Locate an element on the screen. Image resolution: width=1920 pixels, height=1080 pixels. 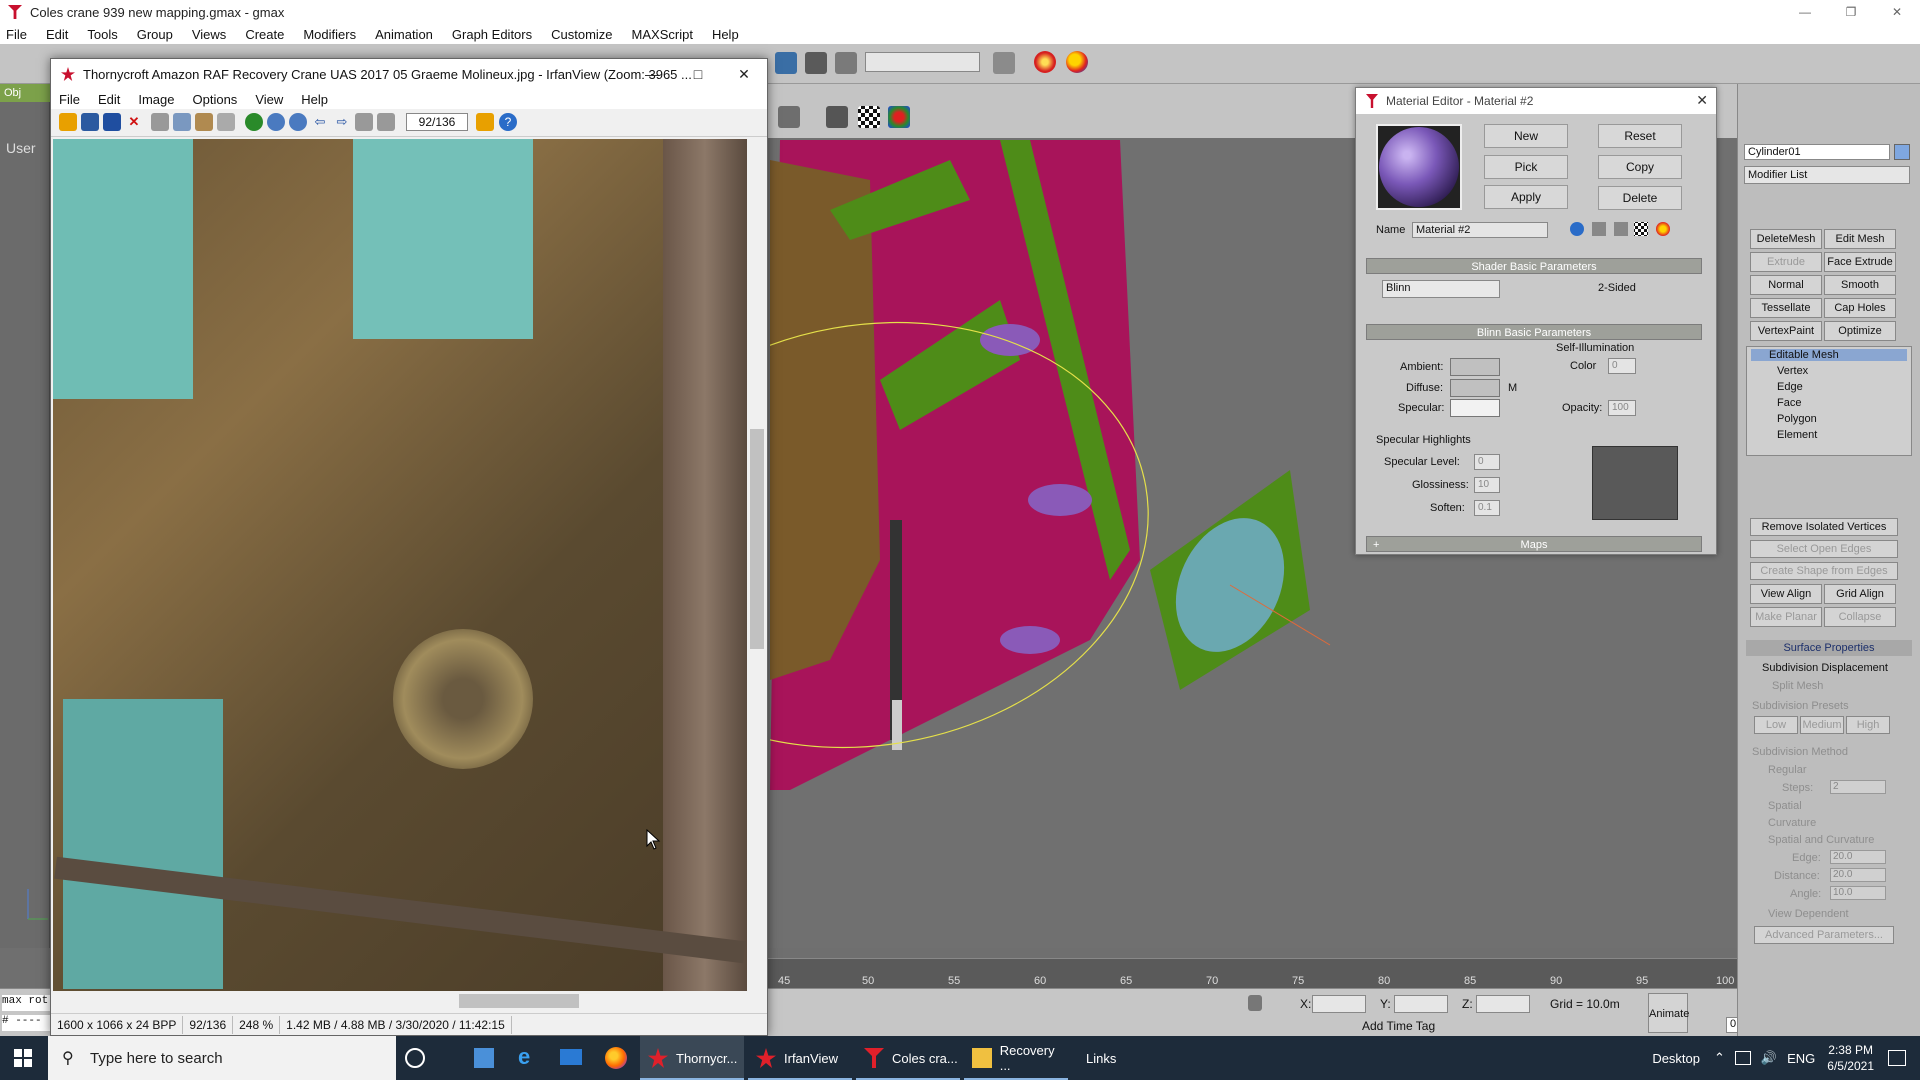
paste-icon is located at coordinates (204, 122).